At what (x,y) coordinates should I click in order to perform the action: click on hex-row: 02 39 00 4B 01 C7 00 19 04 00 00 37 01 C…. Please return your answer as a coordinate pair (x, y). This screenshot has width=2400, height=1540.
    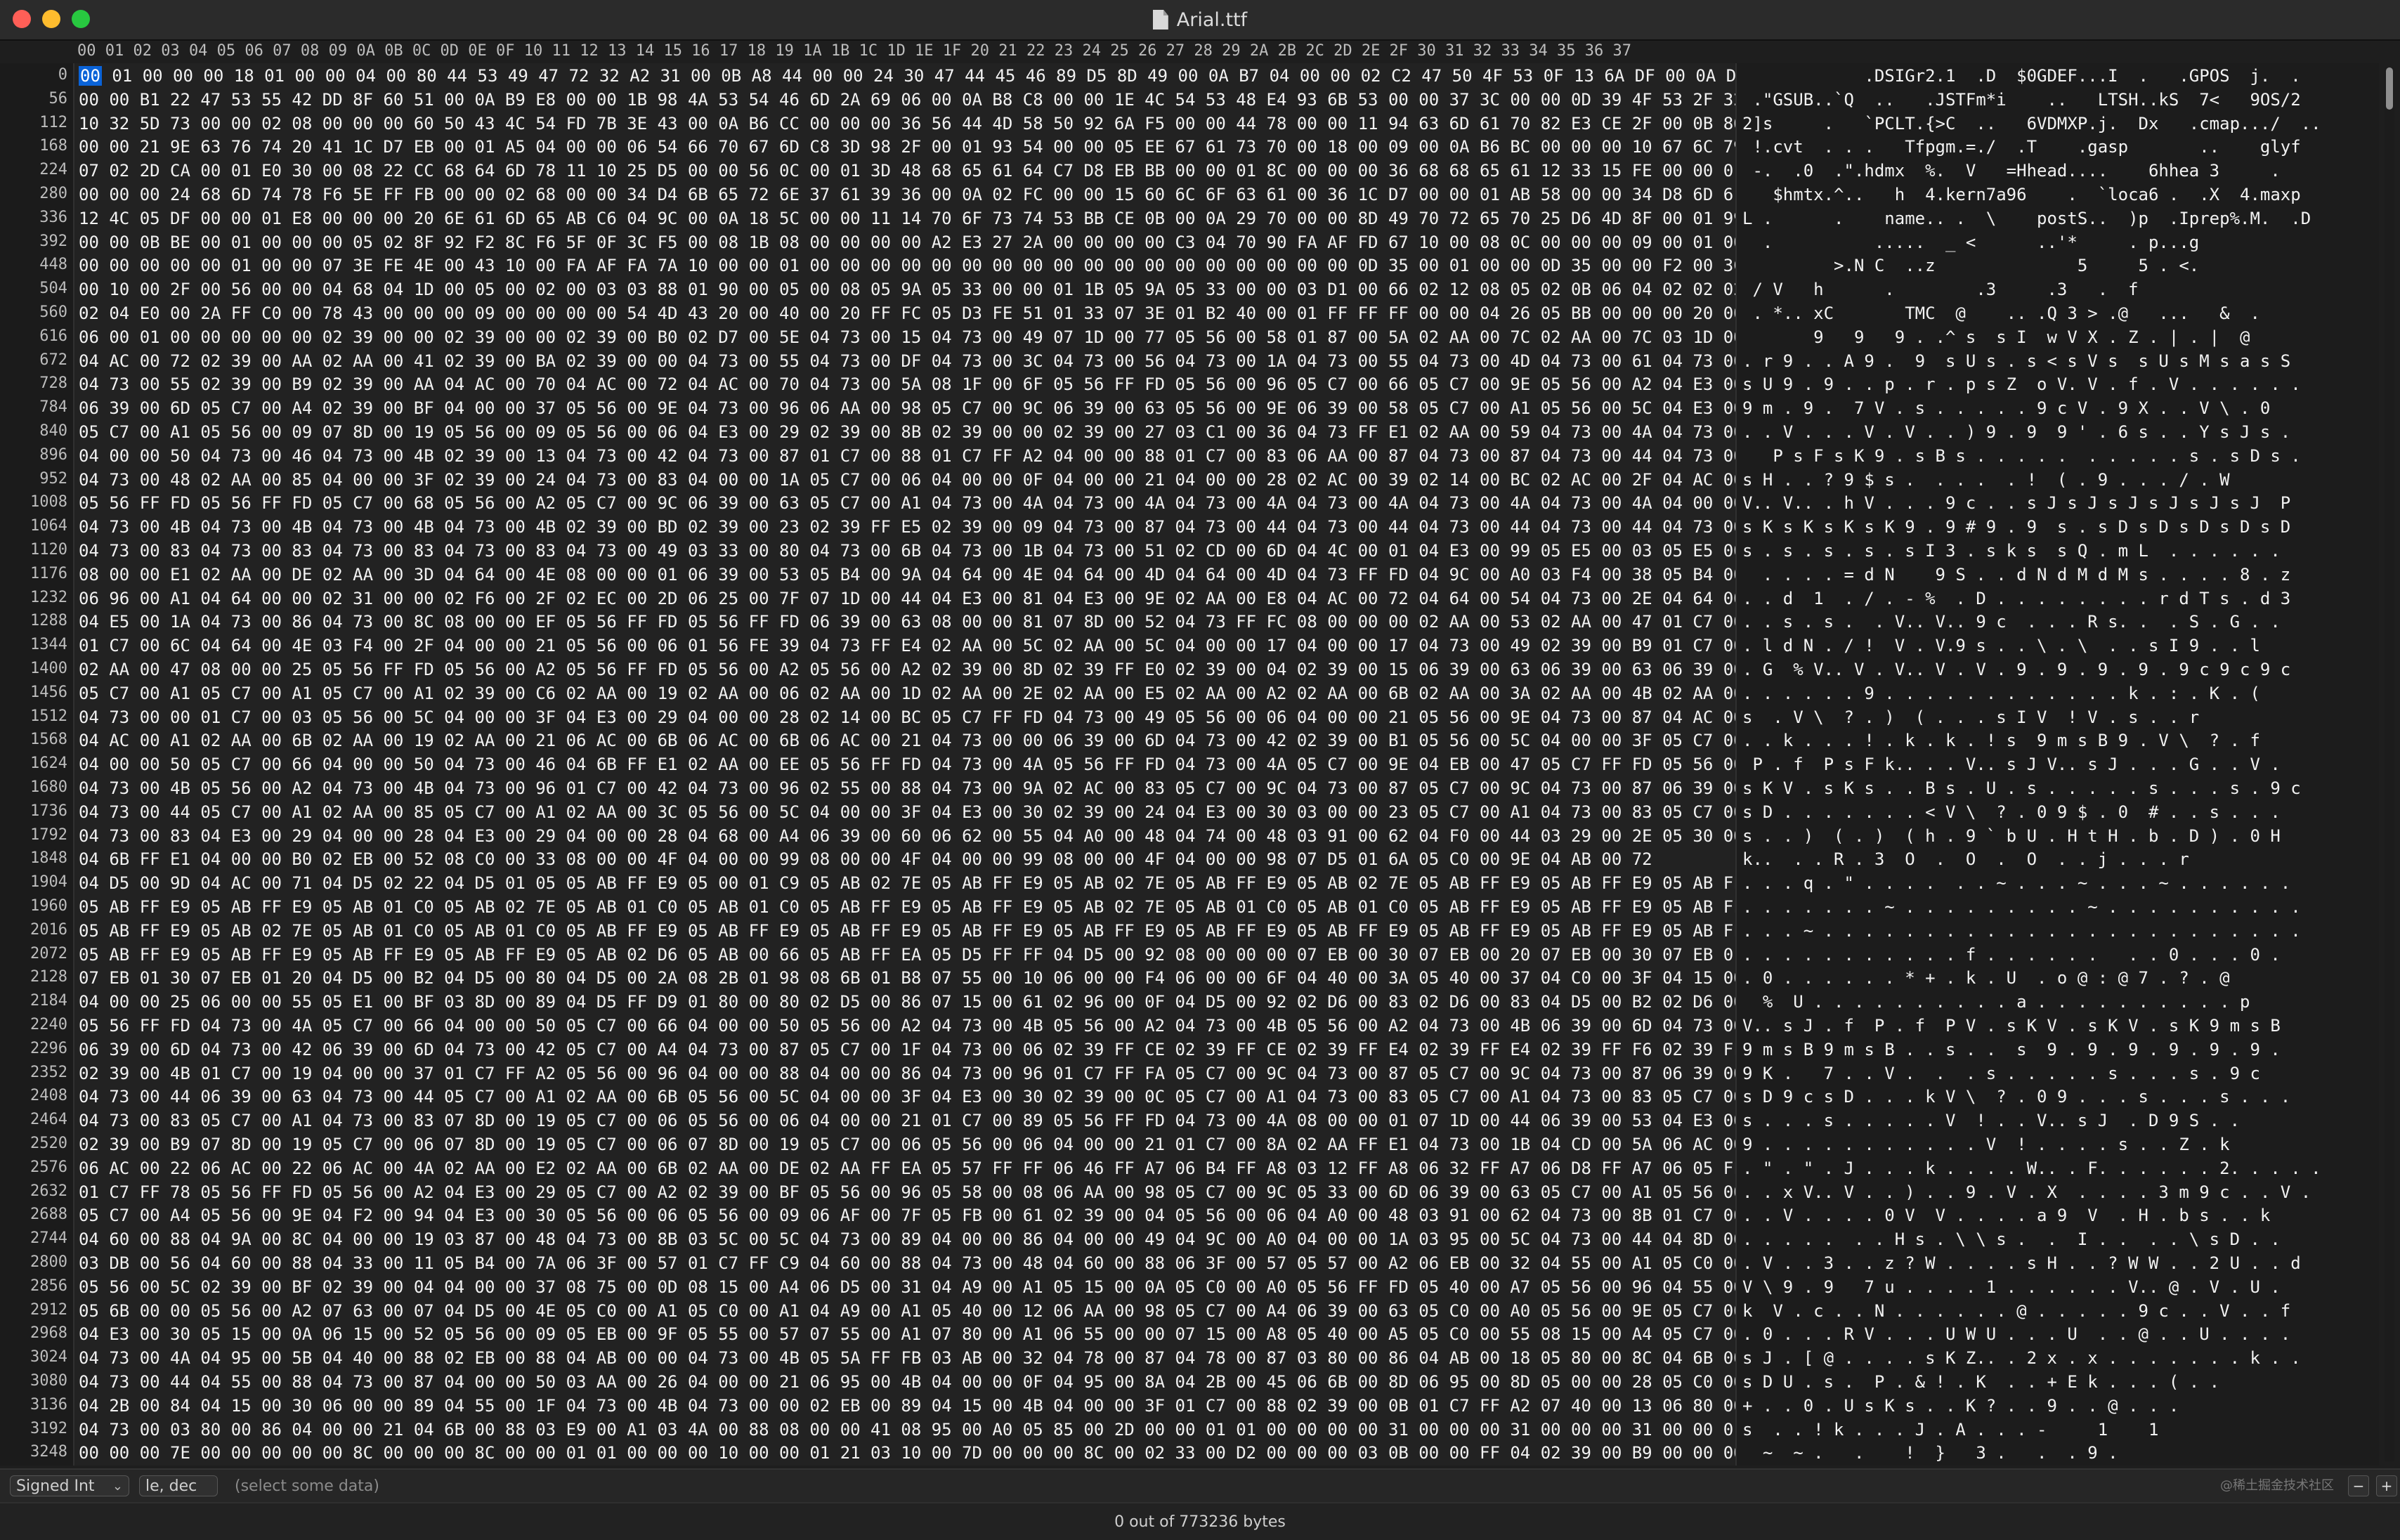
    Looking at the image, I should click on (907, 1073).